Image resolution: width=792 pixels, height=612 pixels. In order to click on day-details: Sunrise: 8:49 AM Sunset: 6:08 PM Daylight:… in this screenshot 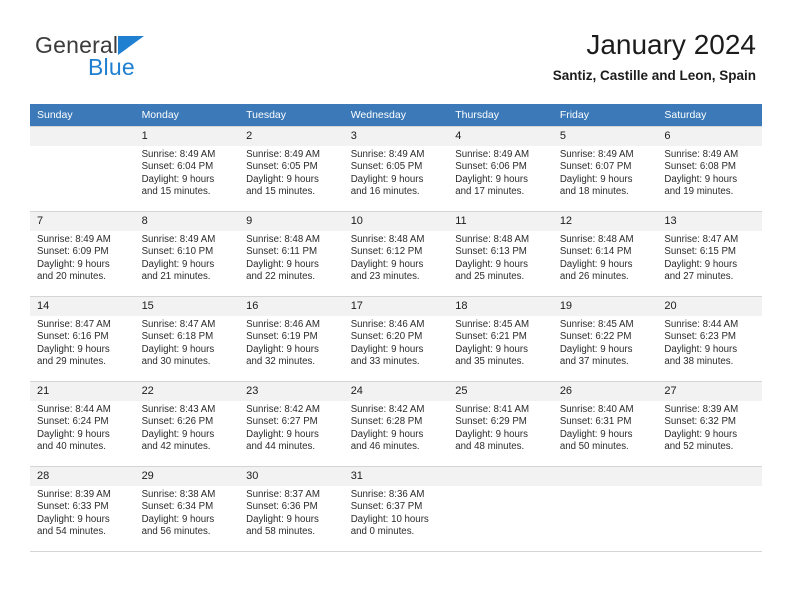, I will do `click(709, 172)`.